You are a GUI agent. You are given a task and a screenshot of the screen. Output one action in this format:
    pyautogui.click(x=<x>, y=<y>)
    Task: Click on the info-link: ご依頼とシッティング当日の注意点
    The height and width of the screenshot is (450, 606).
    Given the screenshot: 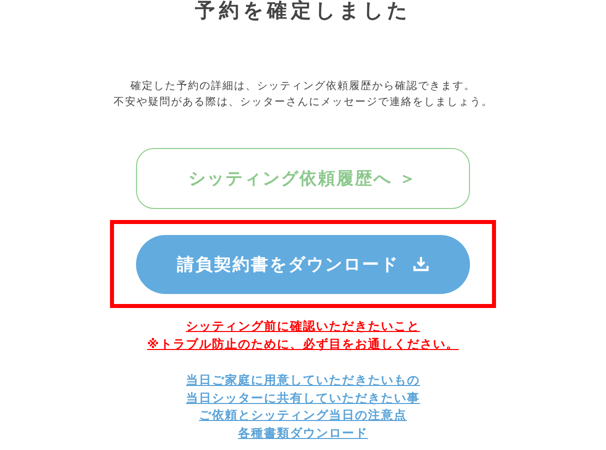 What is the action you would take?
    pyautogui.click(x=303, y=415)
    